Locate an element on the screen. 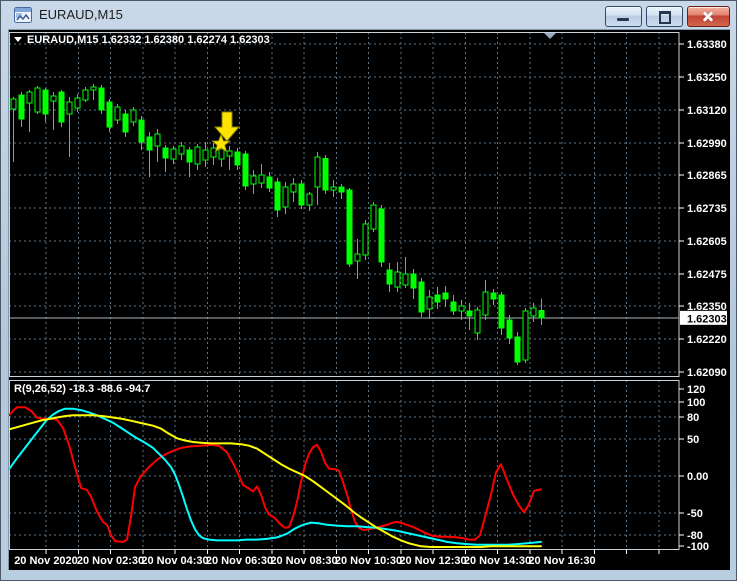  chart-window-icon is located at coordinates (23, 15).